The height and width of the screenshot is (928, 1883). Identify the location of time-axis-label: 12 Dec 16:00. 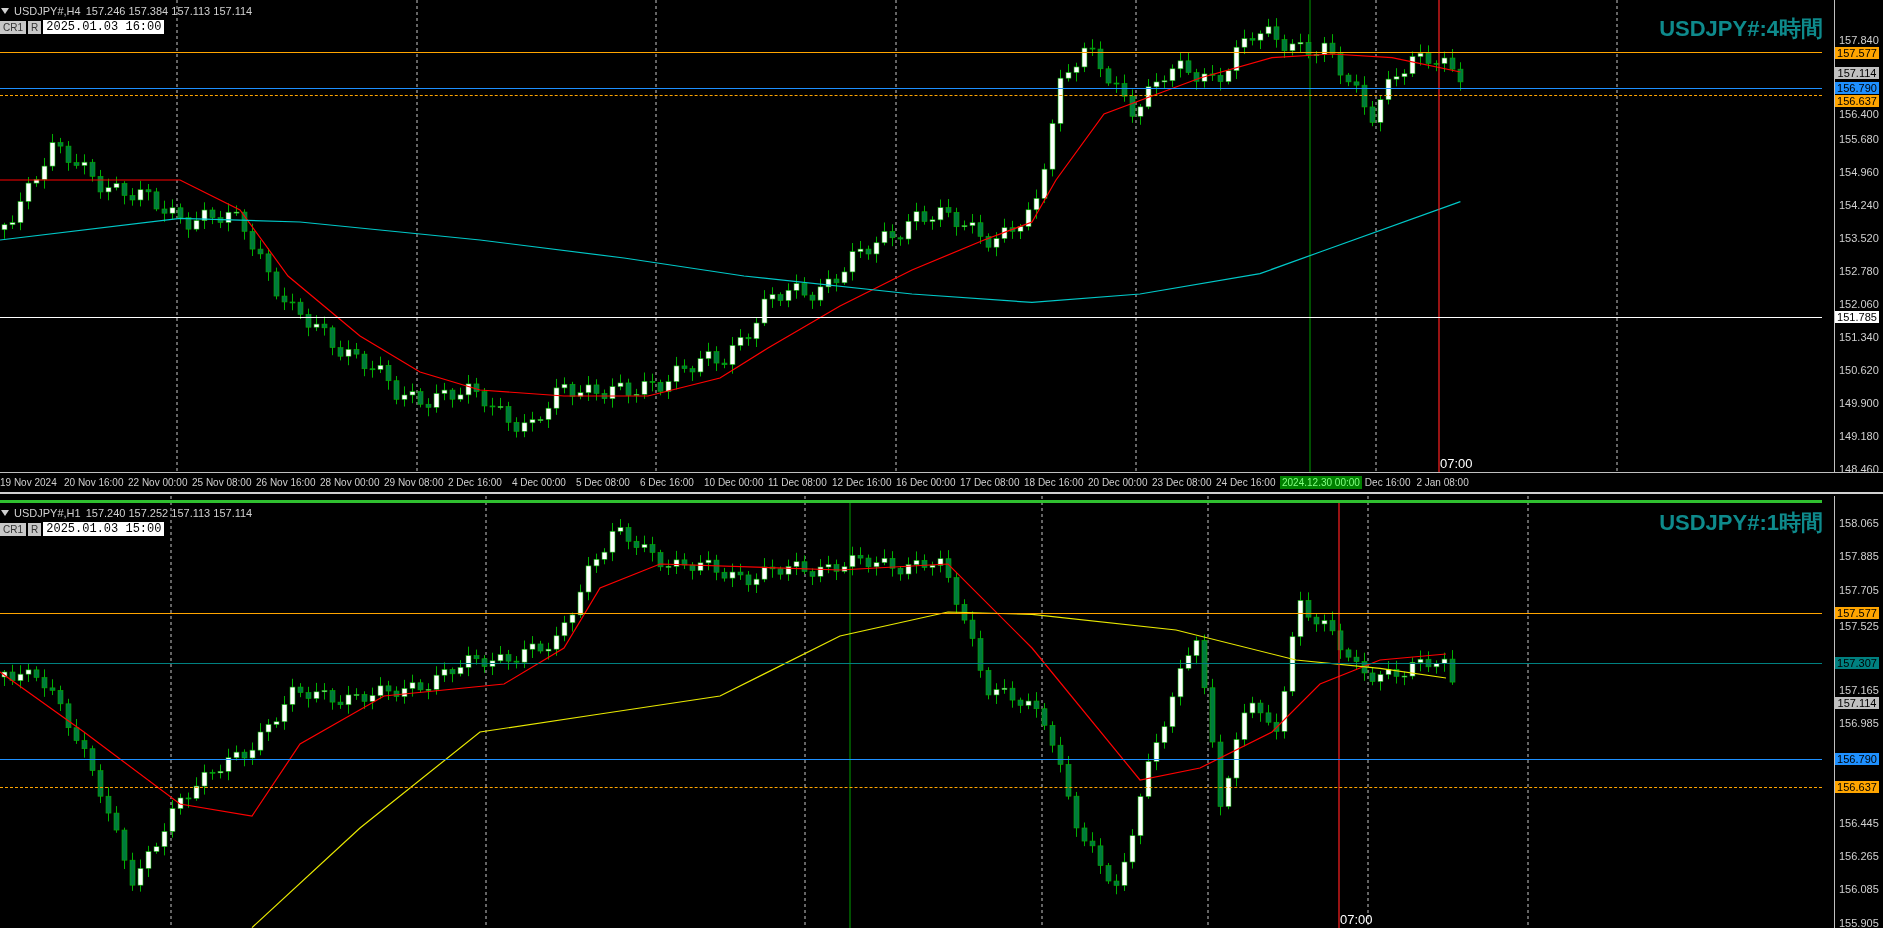
(862, 482).